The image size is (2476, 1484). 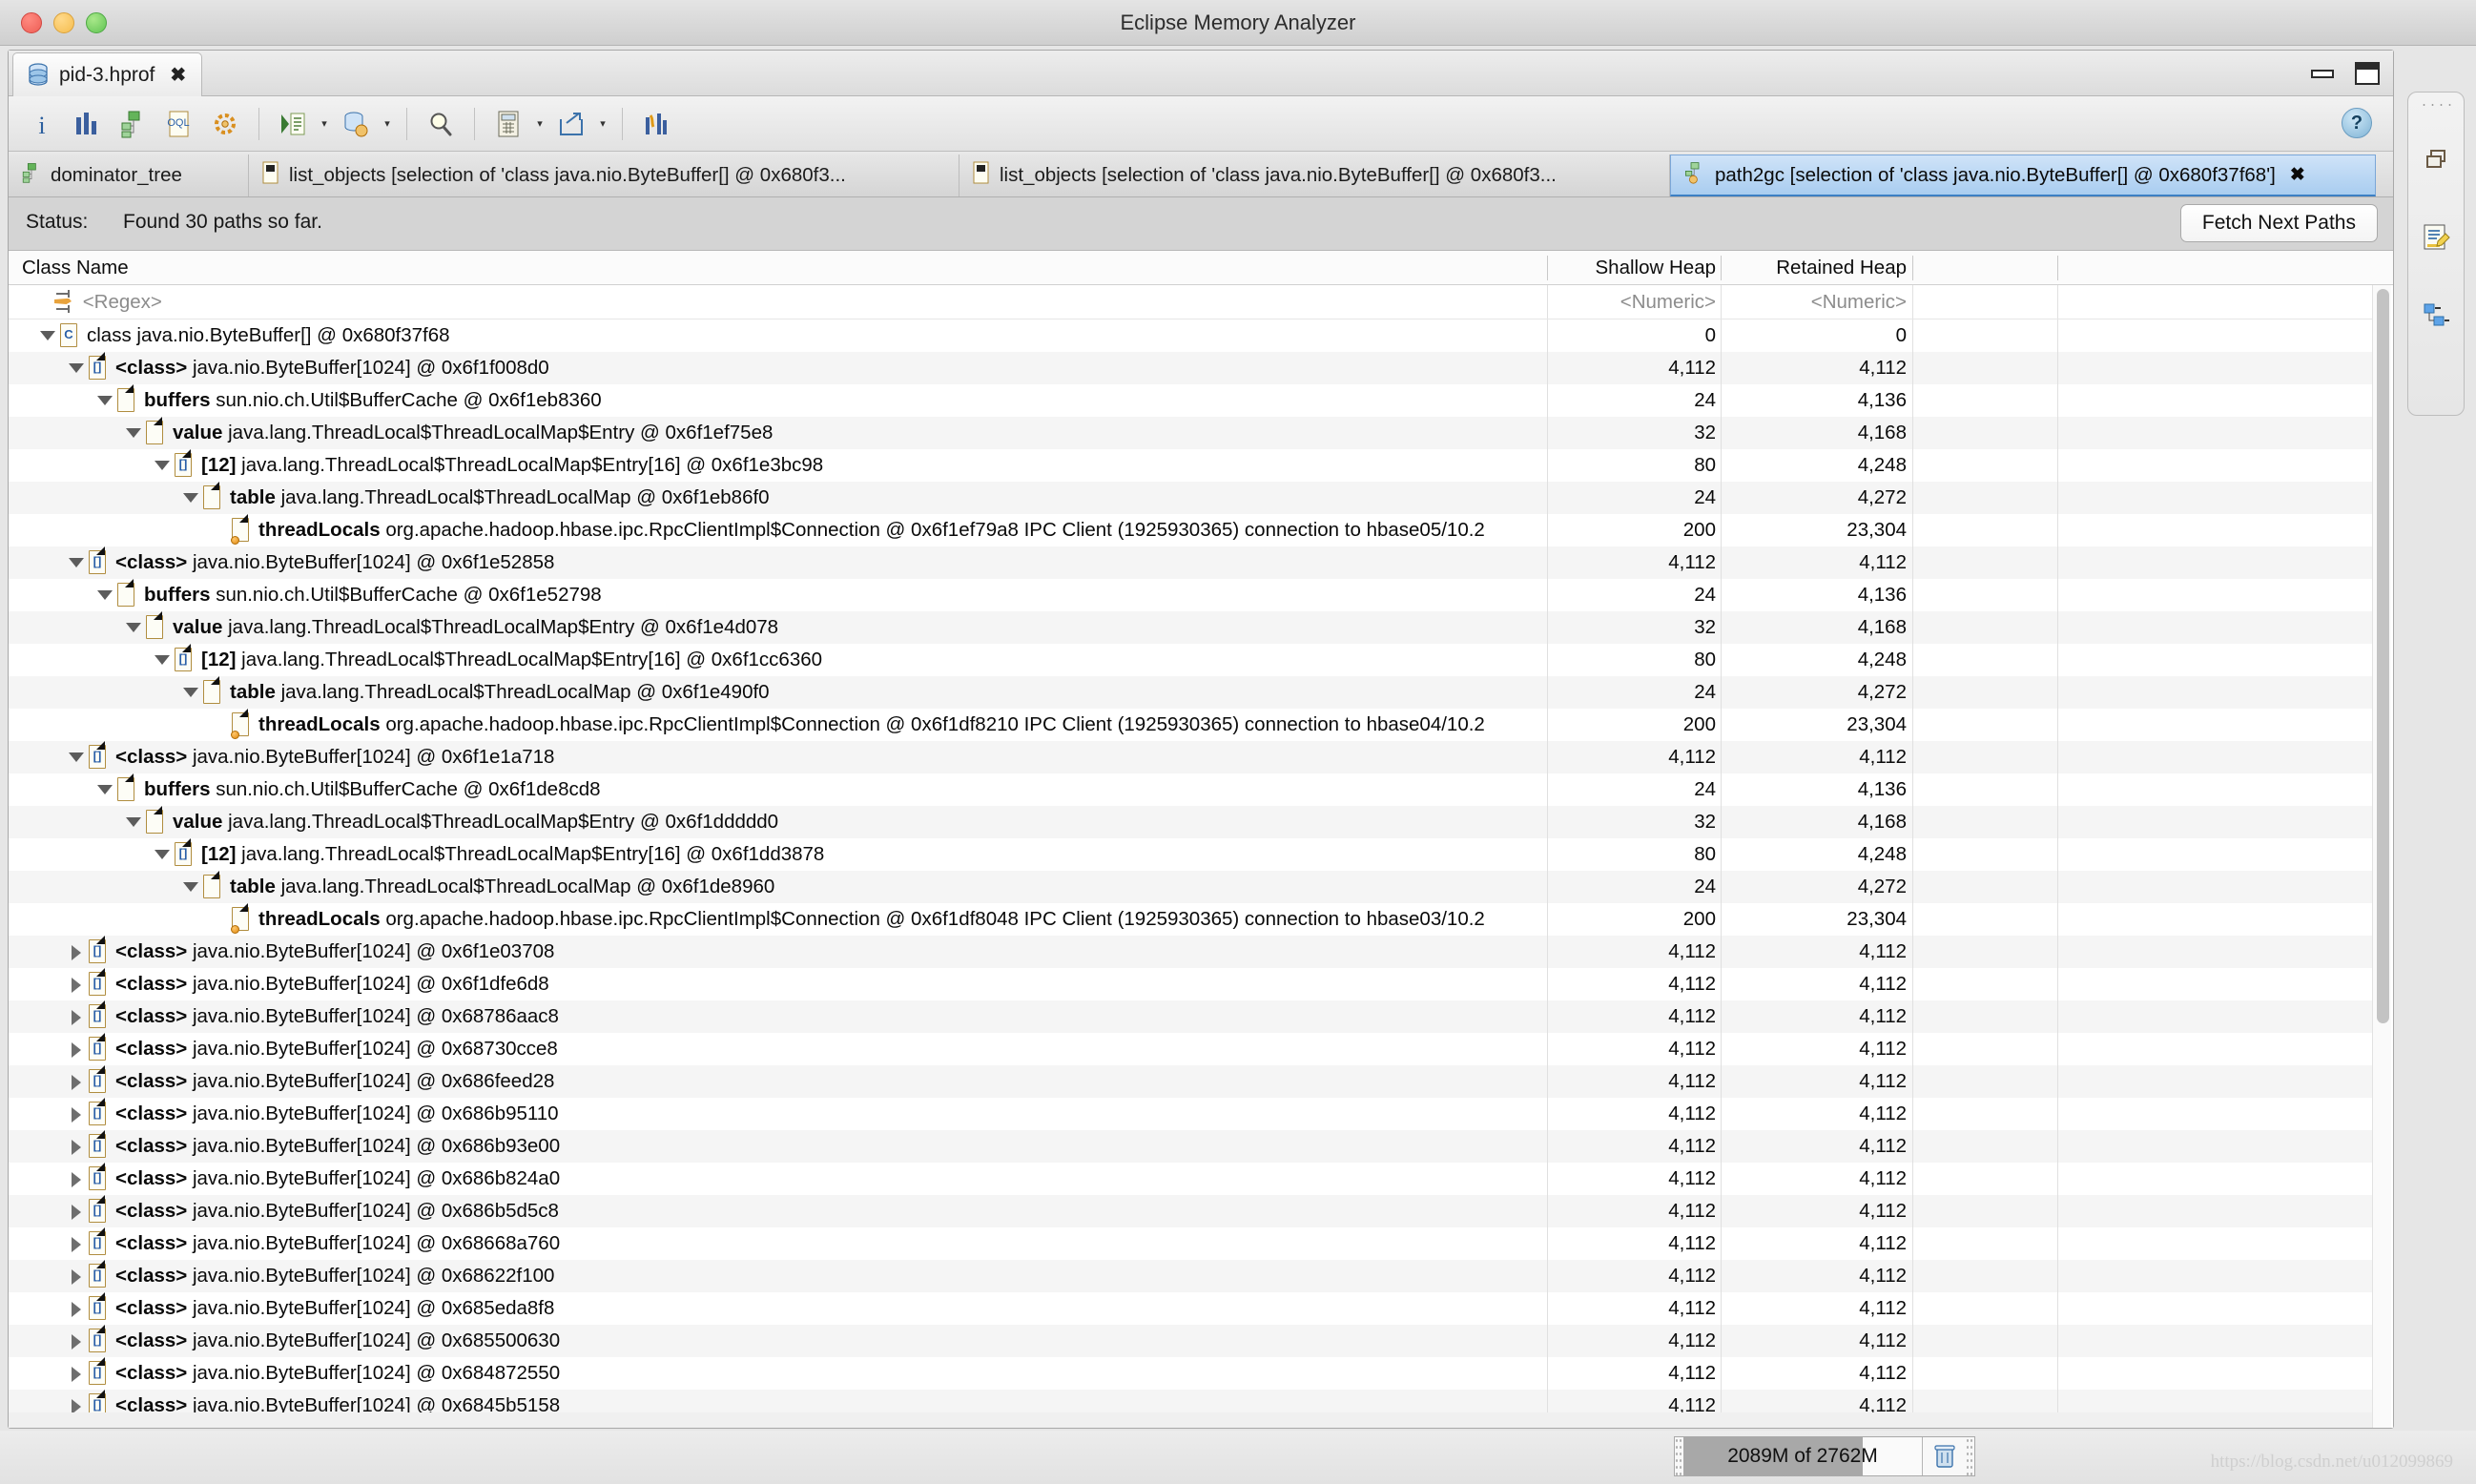 I want to click on column-header-class-name: Class Name, so click(x=75, y=268).